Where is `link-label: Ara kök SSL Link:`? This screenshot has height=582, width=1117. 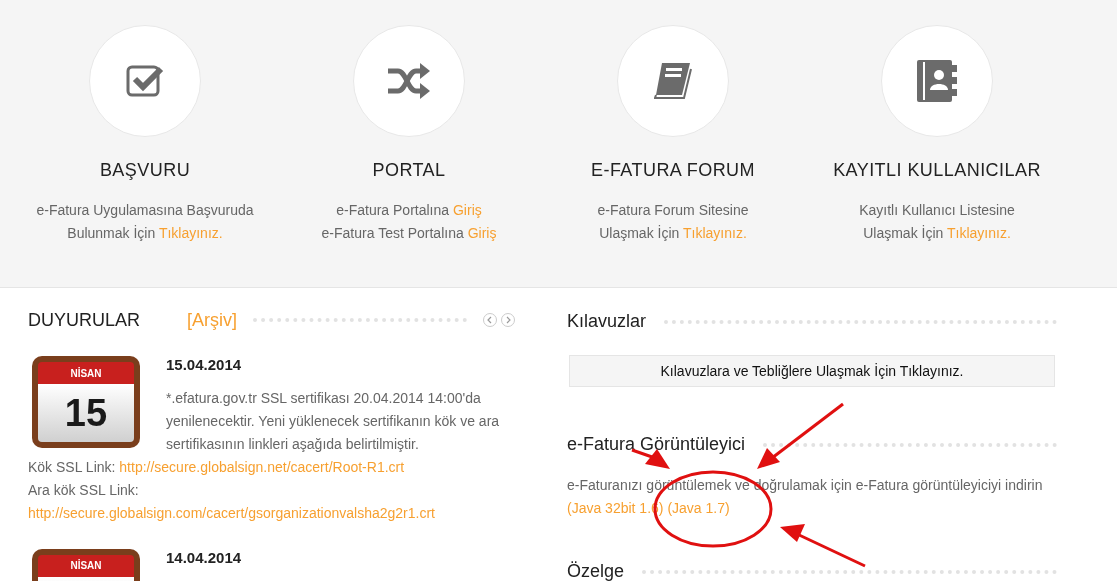 link-label: Ara kök SSL Link: is located at coordinates (83, 489).